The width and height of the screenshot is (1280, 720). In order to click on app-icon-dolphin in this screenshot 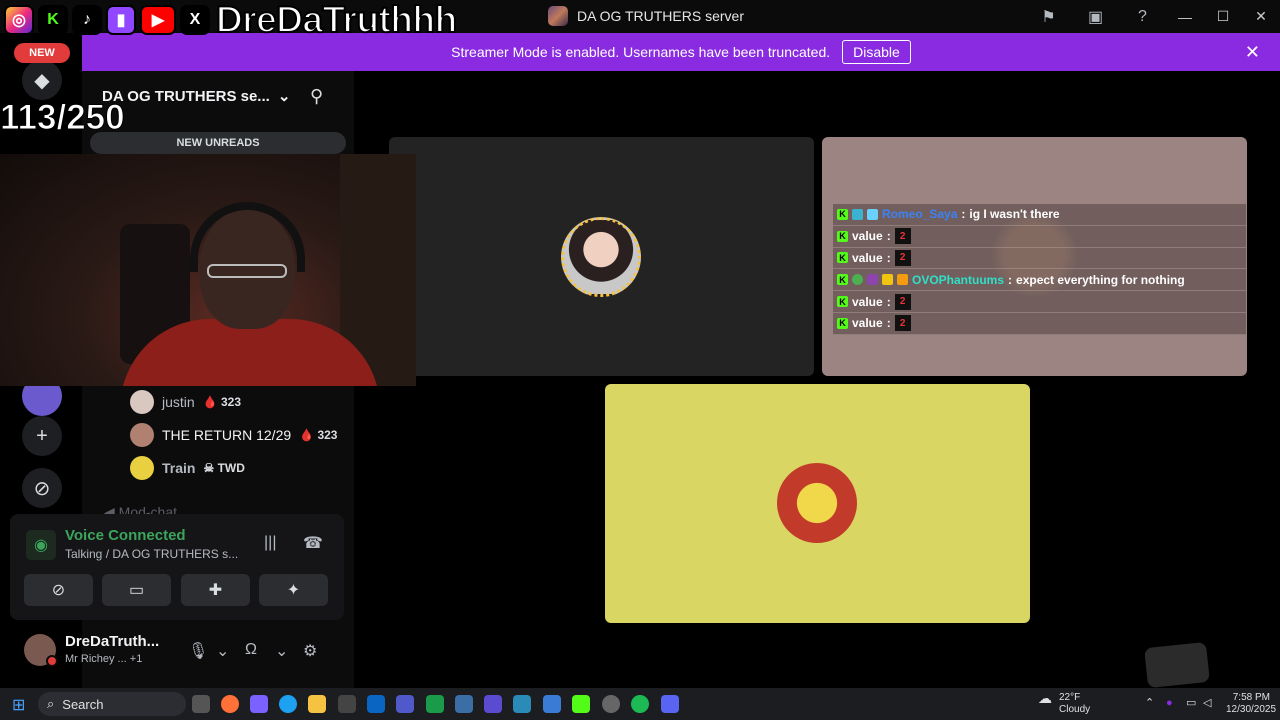, I will do `click(522, 704)`.